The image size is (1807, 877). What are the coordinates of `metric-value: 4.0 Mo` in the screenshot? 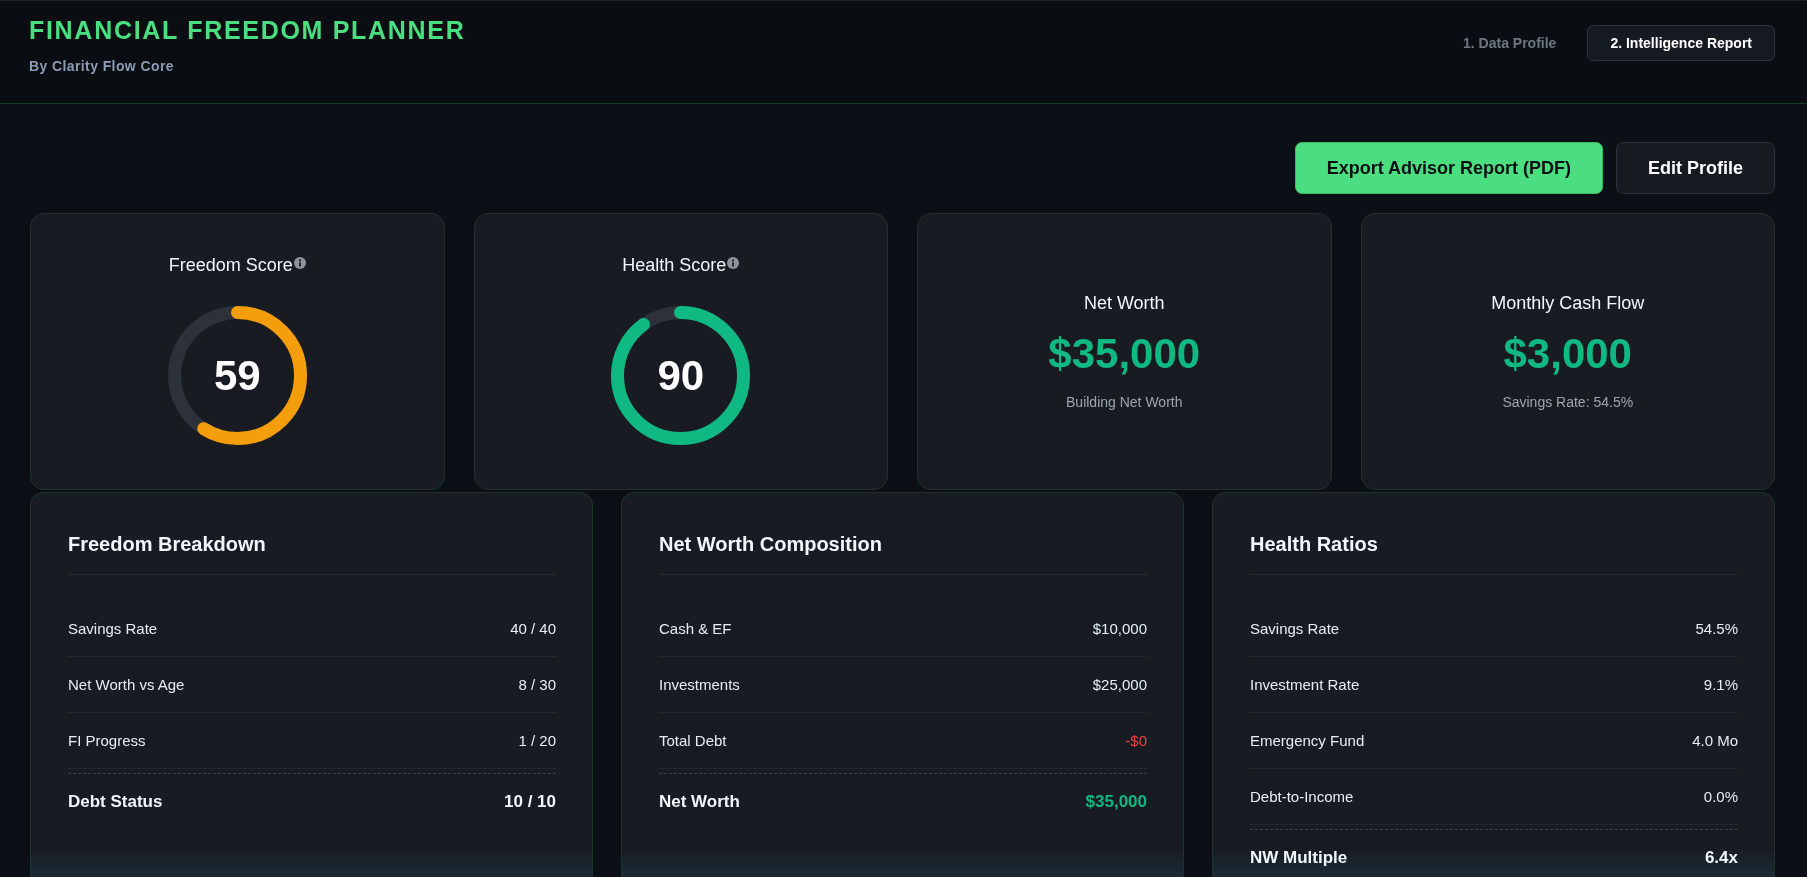 It's located at (1715, 740).